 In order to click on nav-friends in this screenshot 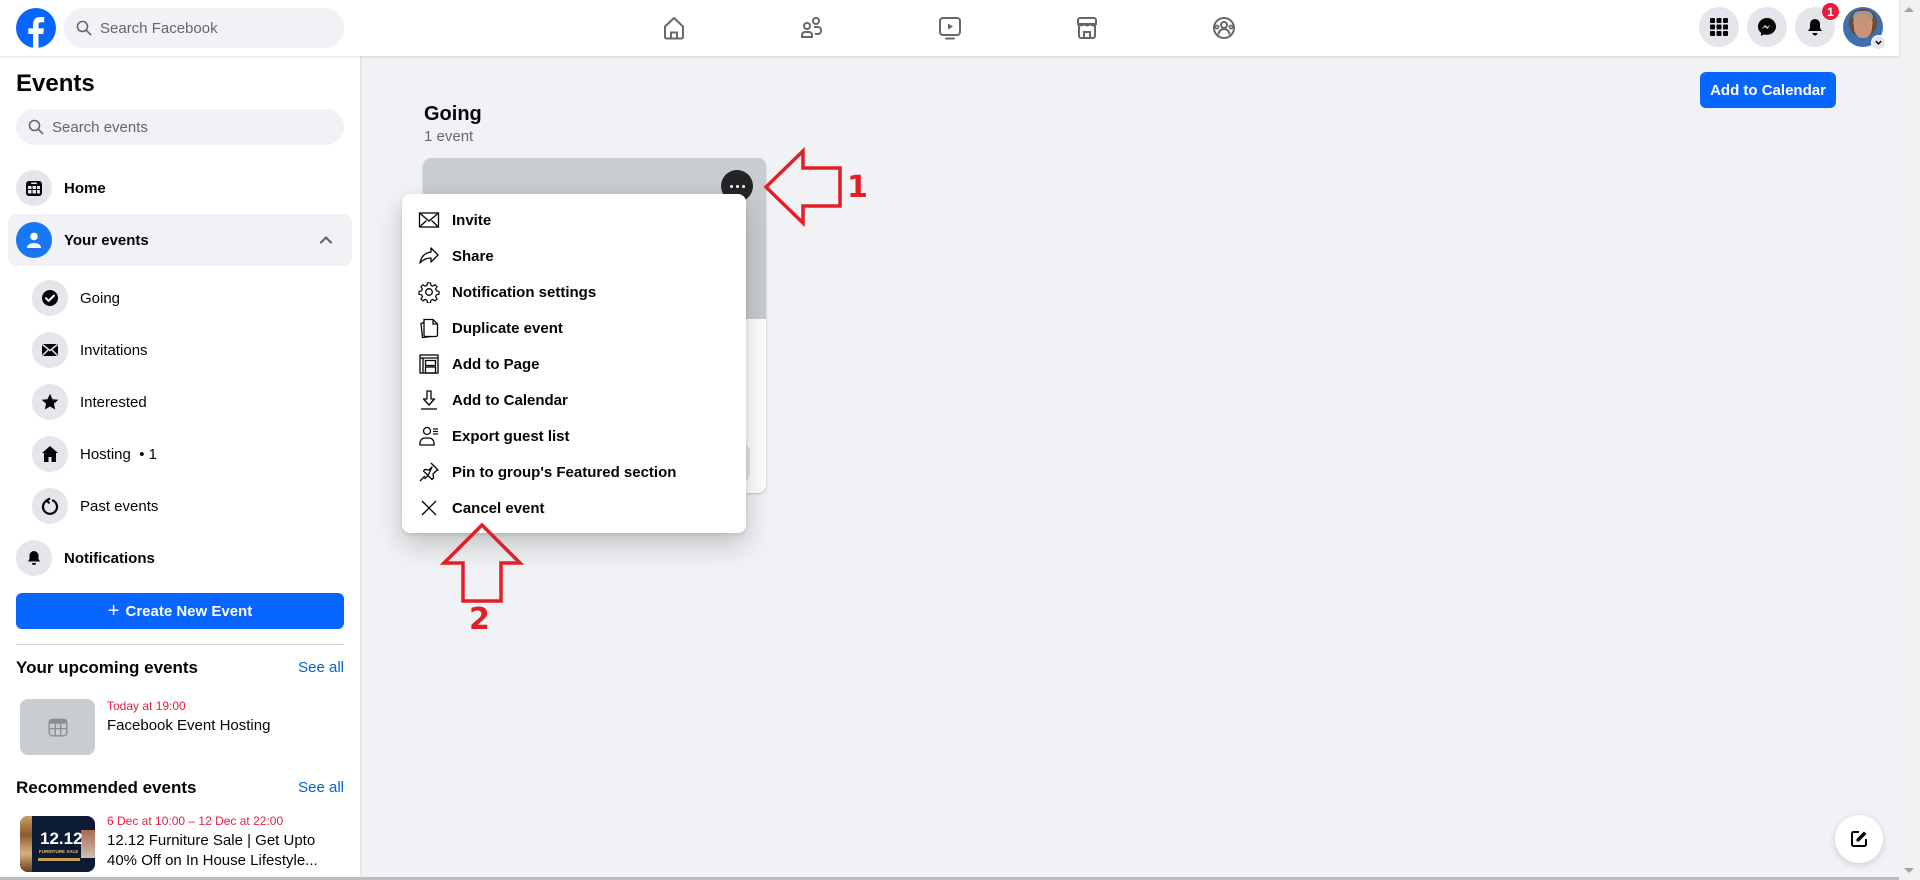, I will do `click(812, 28)`.